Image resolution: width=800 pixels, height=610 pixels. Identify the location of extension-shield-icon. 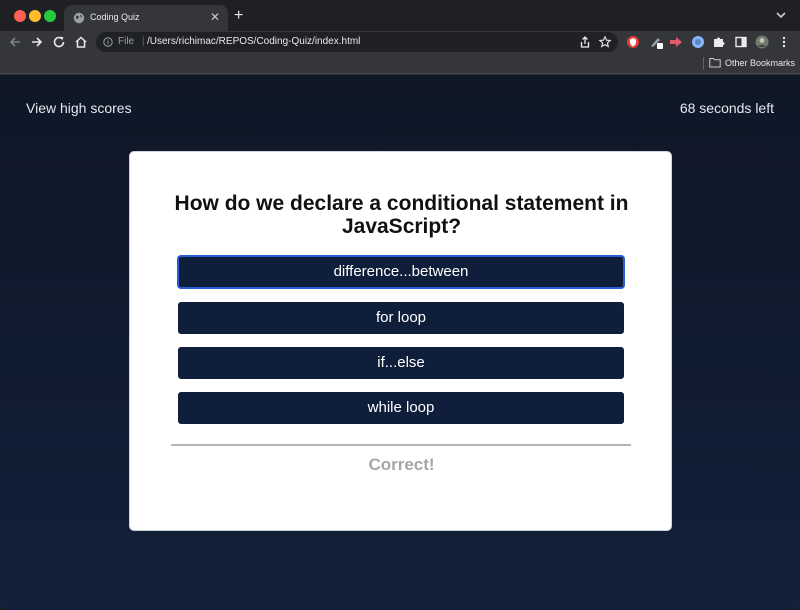
(633, 42).